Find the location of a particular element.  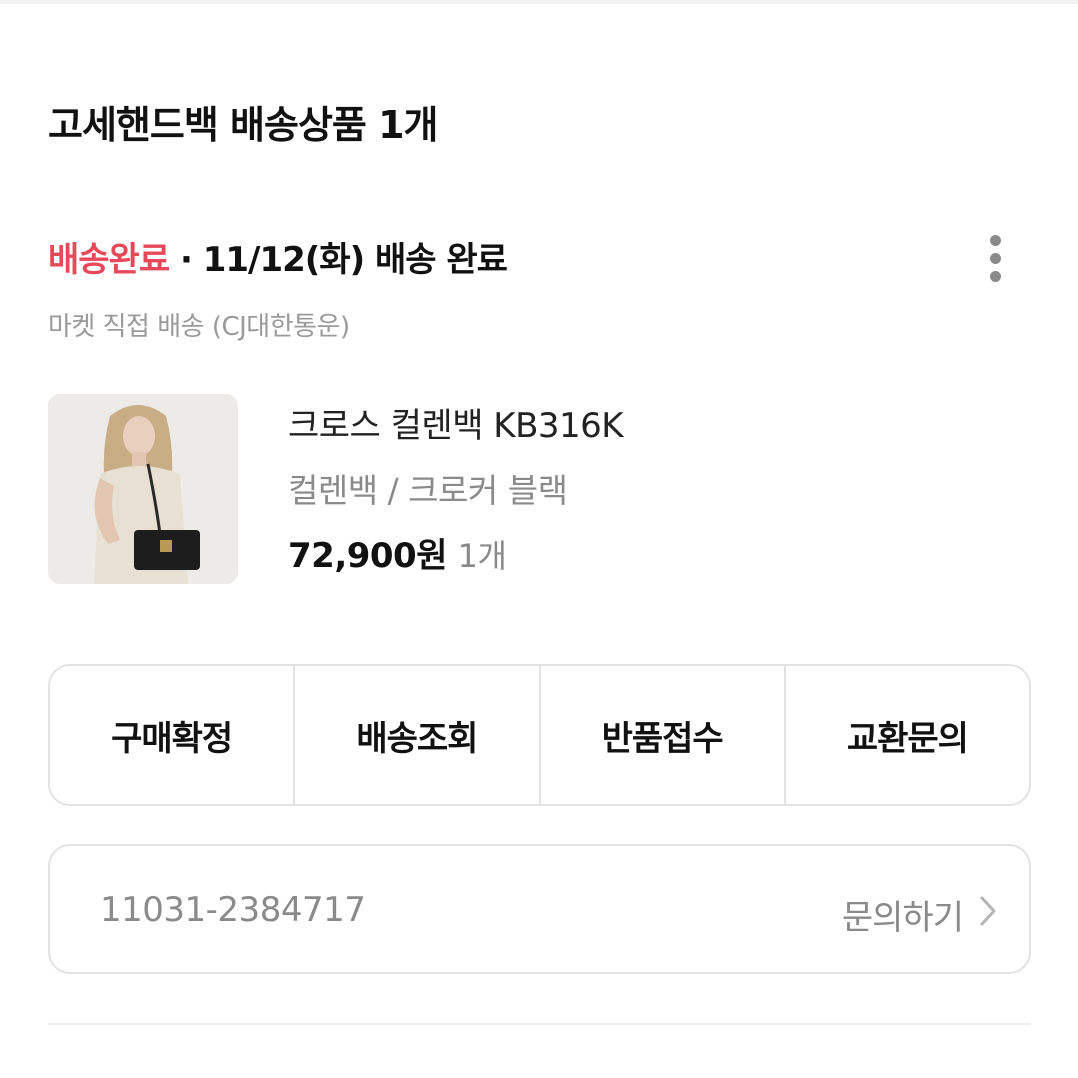

more-vertical-icon is located at coordinates (995, 240).